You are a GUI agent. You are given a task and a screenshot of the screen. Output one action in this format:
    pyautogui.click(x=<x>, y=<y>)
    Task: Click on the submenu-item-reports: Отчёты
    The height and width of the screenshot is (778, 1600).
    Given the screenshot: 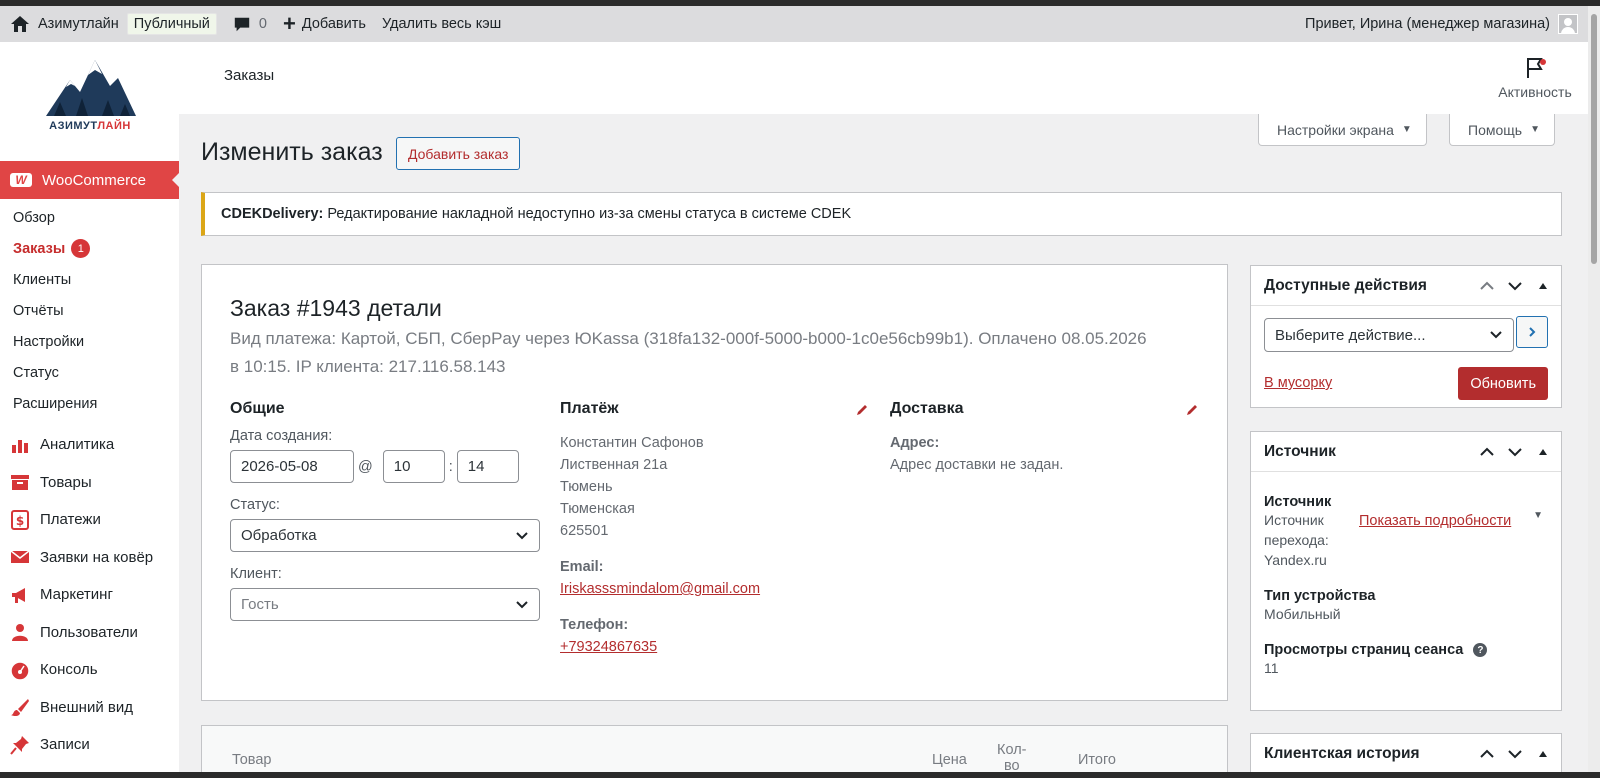 What is the action you would take?
    pyautogui.click(x=89, y=310)
    